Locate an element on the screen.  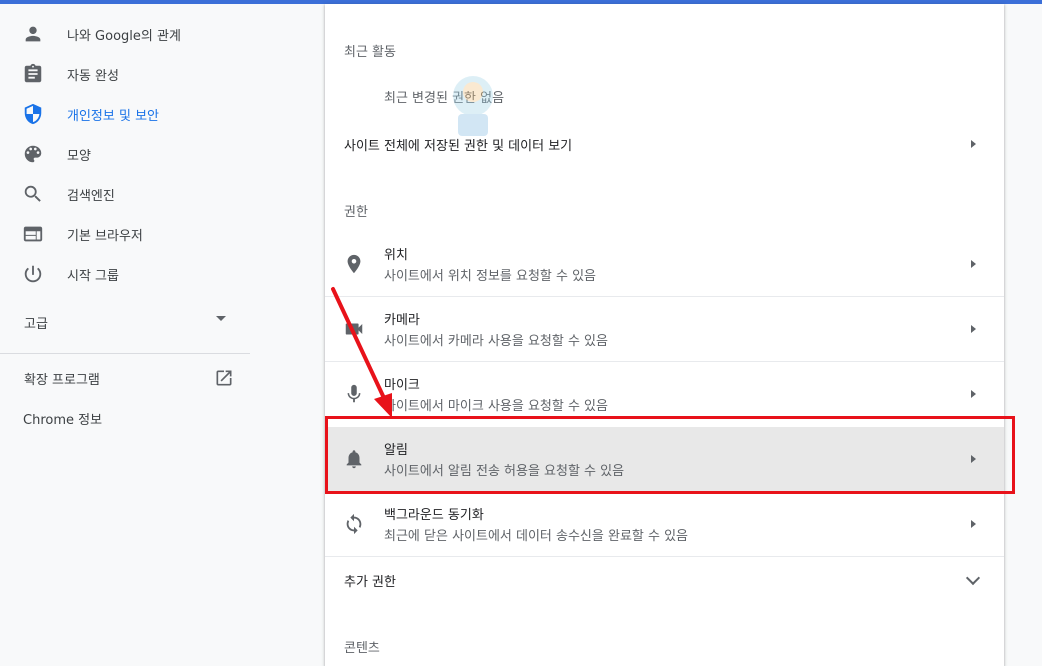
chevron-down-icon is located at coordinates (973, 578).